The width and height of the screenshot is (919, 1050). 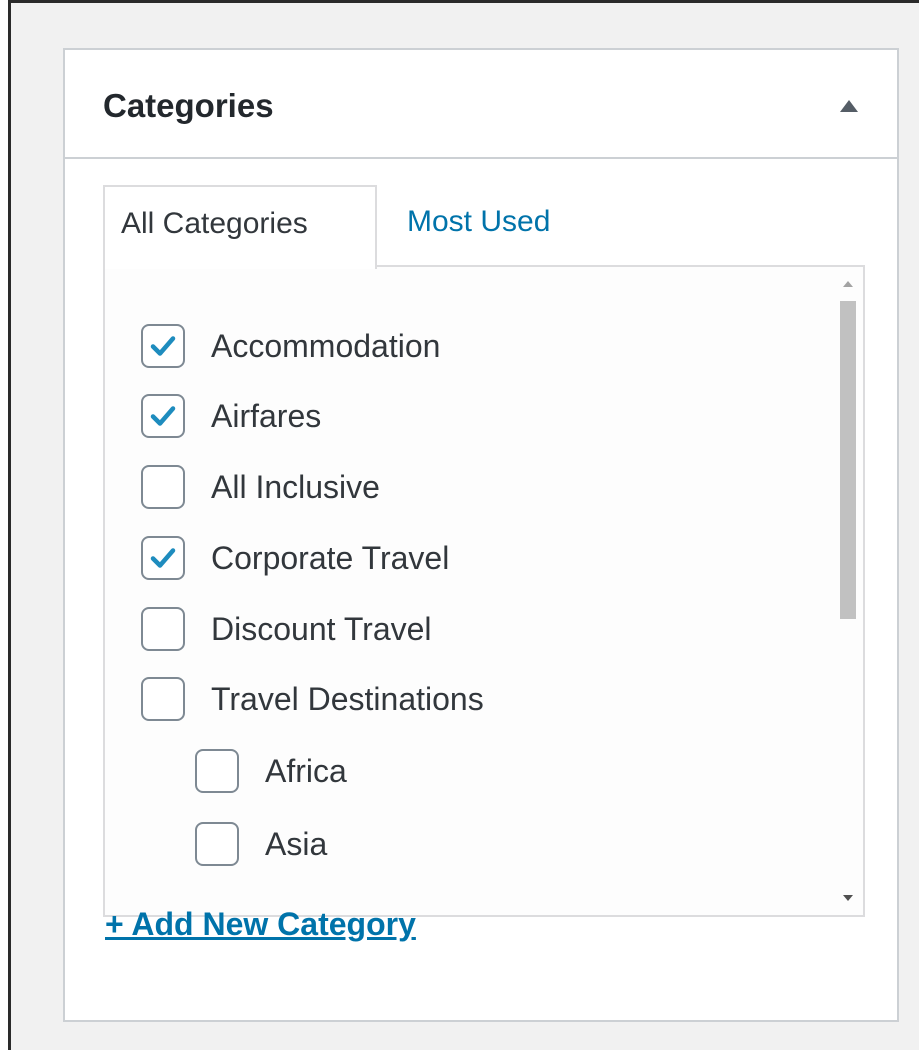 What do you see at coordinates (848, 284) in the screenshot?
I see `scroll-up-arrow-icon` at bounding box center [848, 284].